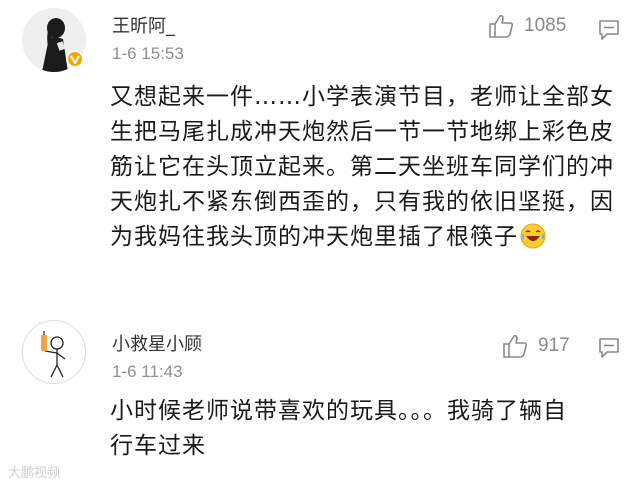 This screenshot has width=640, height=484. What do you see at coordinates (545, 25) in the screenshot?
I see `like-count: 1085` at bounding box center [545, 25].